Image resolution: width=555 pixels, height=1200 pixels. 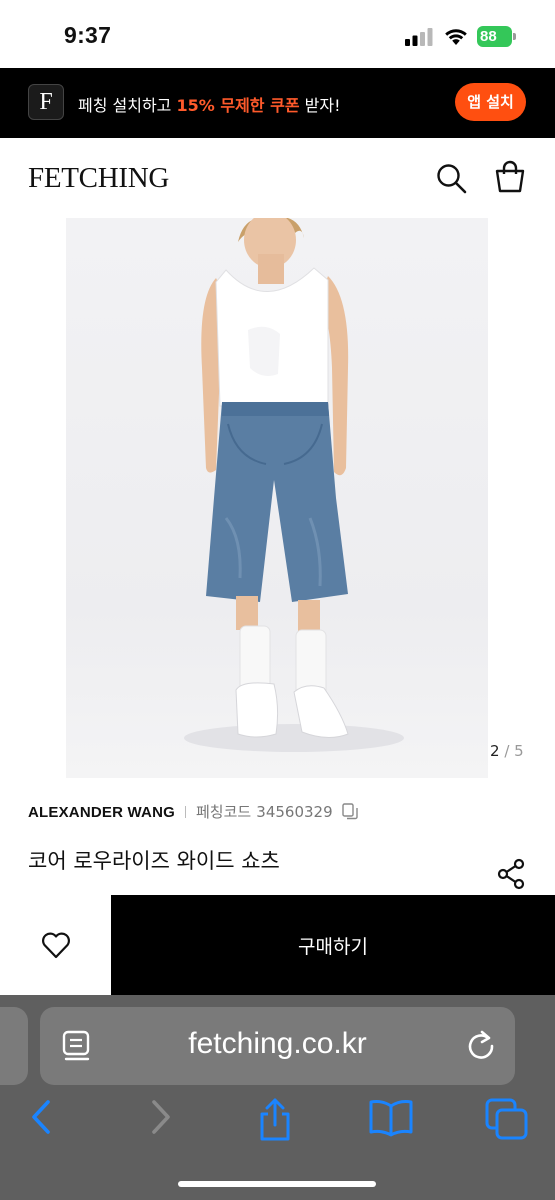 I want to click on url-text: fetching.co.kr, so click(x=277, y=1044).